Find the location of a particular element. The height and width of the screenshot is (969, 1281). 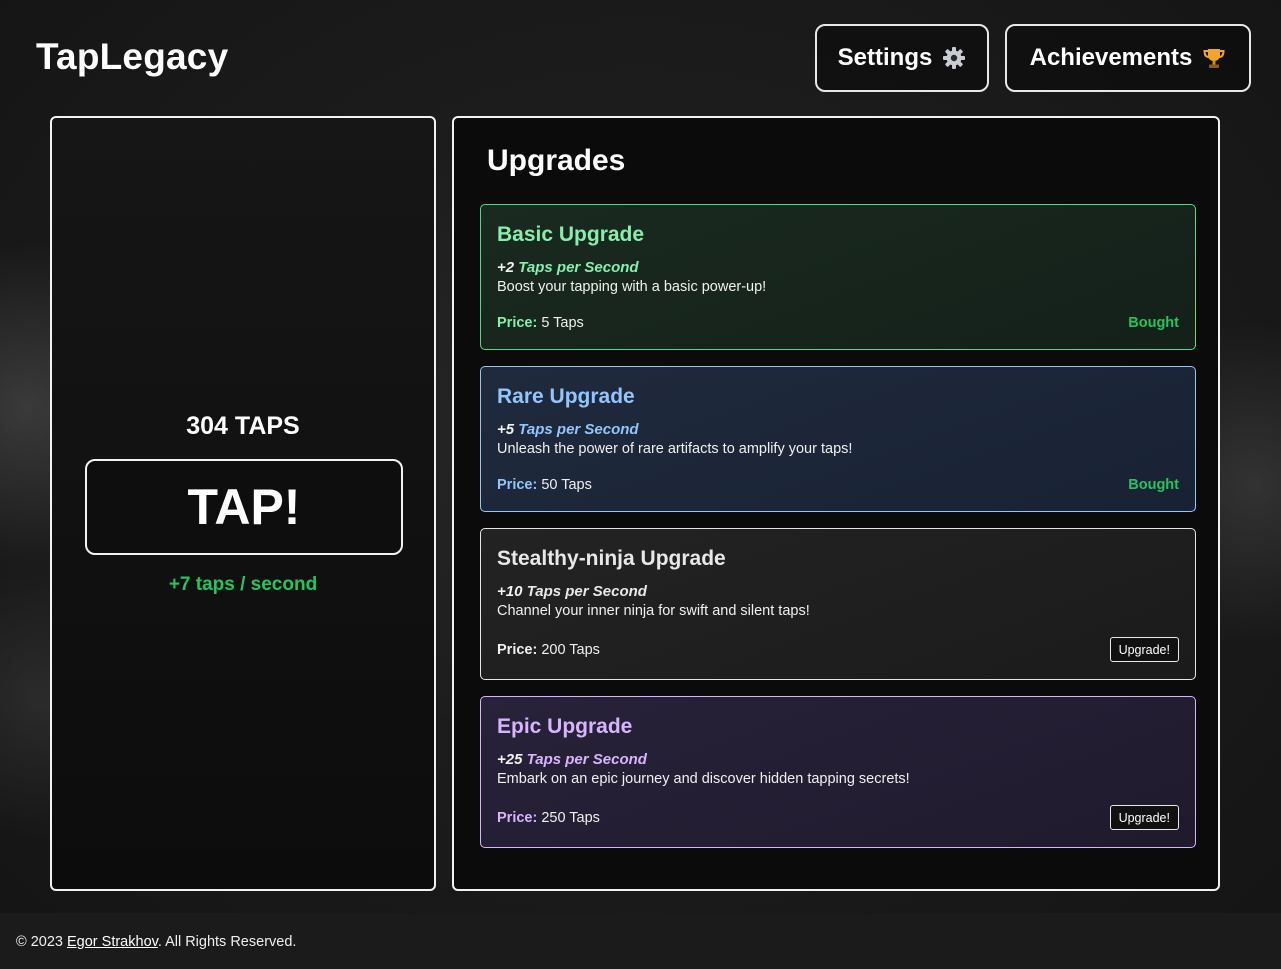

copyright-prefix: © 2023 is located at coordinates (41, 942).